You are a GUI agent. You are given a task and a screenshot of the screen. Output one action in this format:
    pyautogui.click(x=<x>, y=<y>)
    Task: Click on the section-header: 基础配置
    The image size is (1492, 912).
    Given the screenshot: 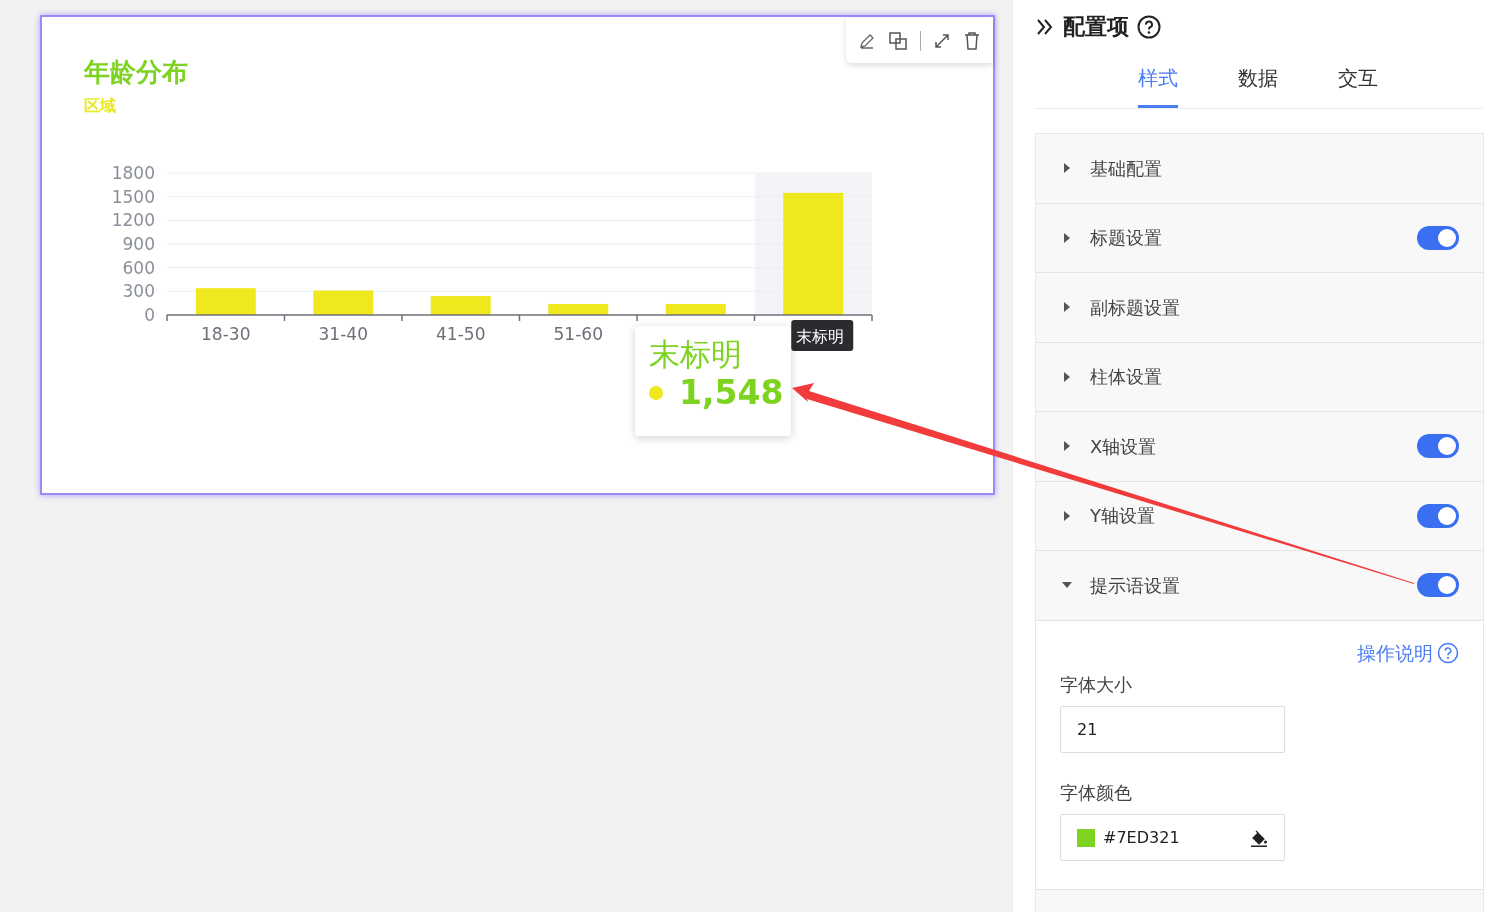 What is the action you would take?
    pyautogui.click(x=1259, y=169)
    